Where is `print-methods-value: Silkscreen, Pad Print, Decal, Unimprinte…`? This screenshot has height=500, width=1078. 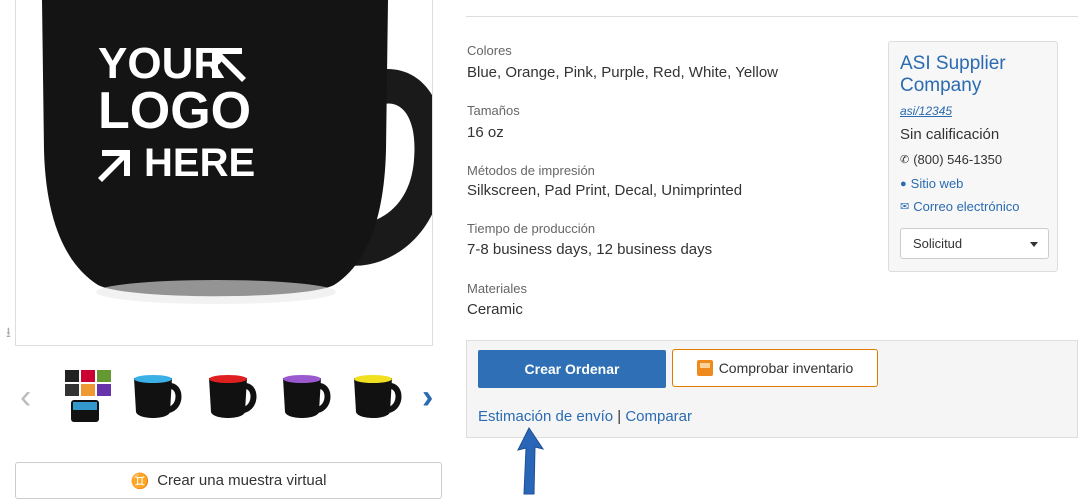 print-methods-value: Silkscreen, Pad Print, Decal, Unimprinte… is located at coordinates (605, 190).